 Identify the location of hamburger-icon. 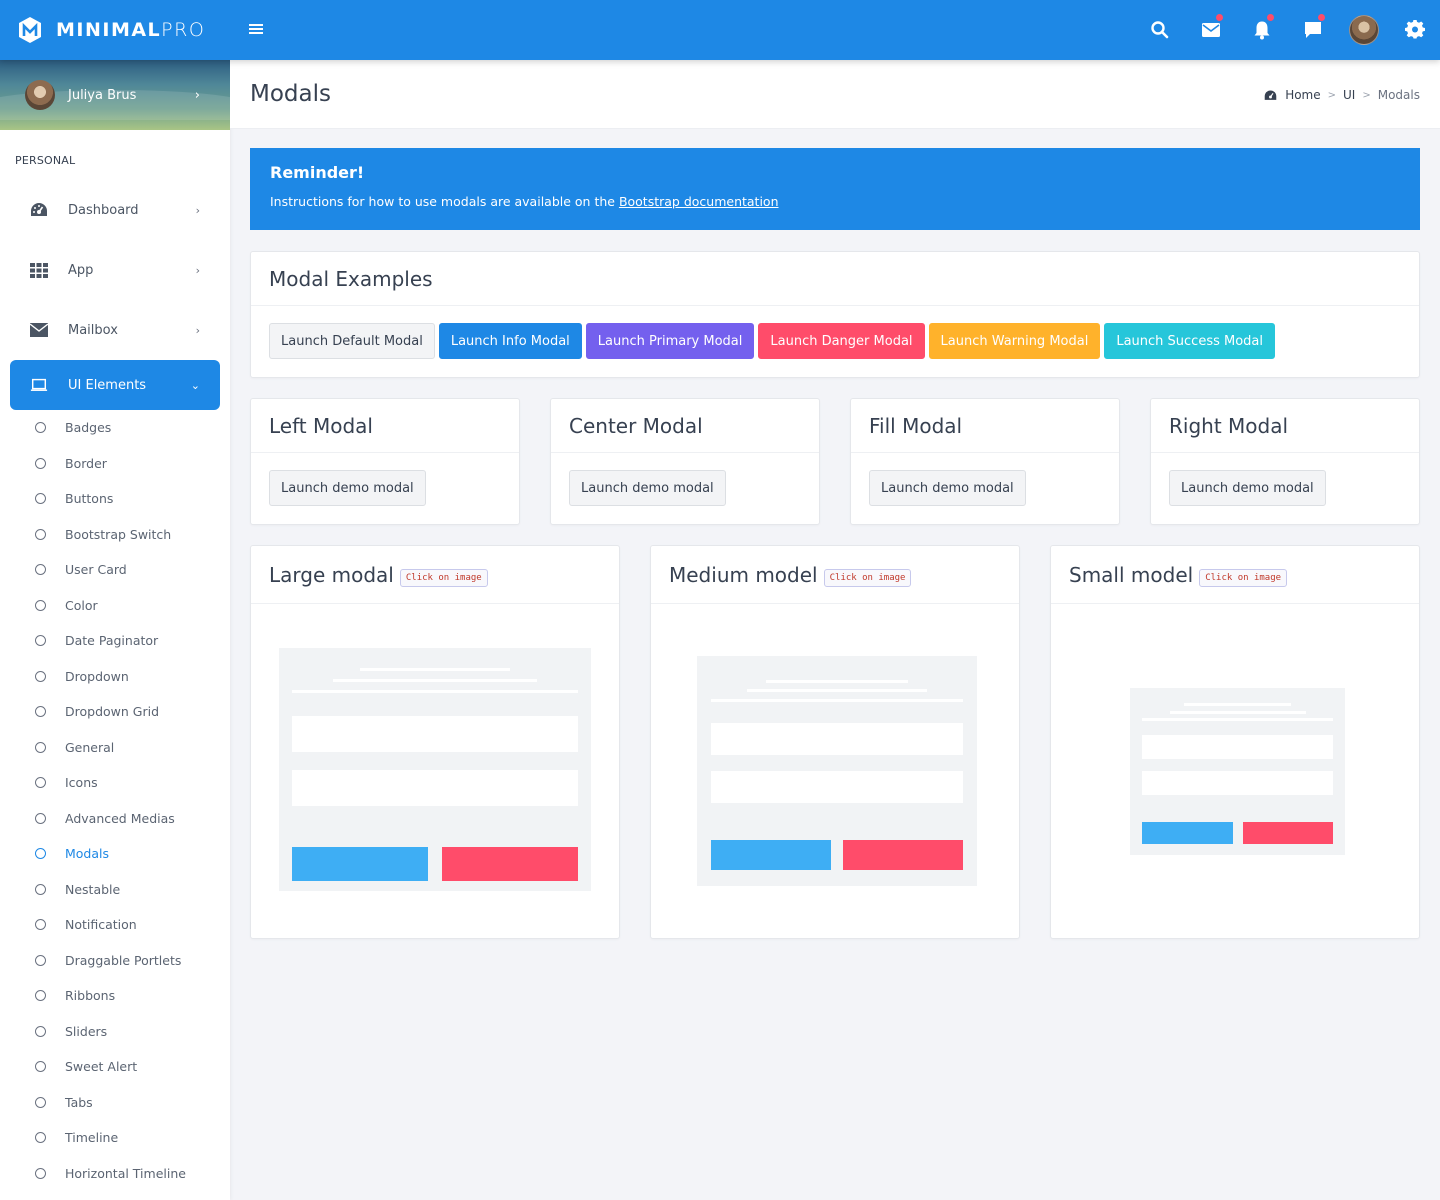
(256, 25).